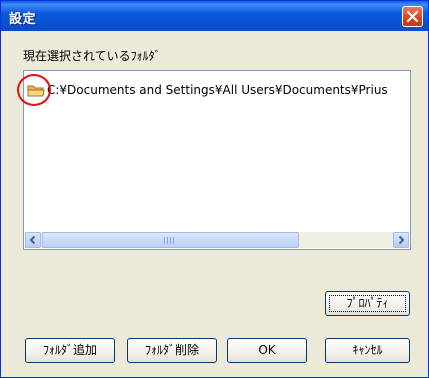 The image size is (429, 378). I want to click on add-folder-button-label: ﾌｫﾙﾀﾞ追加, so click(69, 350).